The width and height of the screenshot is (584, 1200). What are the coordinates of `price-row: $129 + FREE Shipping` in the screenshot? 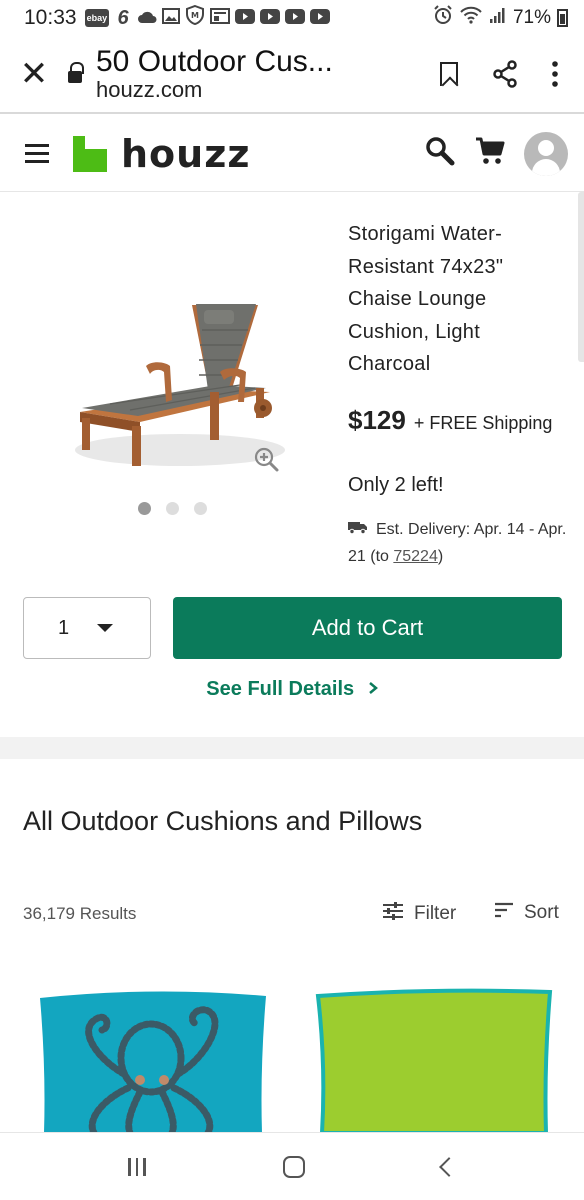 It's located at (450, 420).